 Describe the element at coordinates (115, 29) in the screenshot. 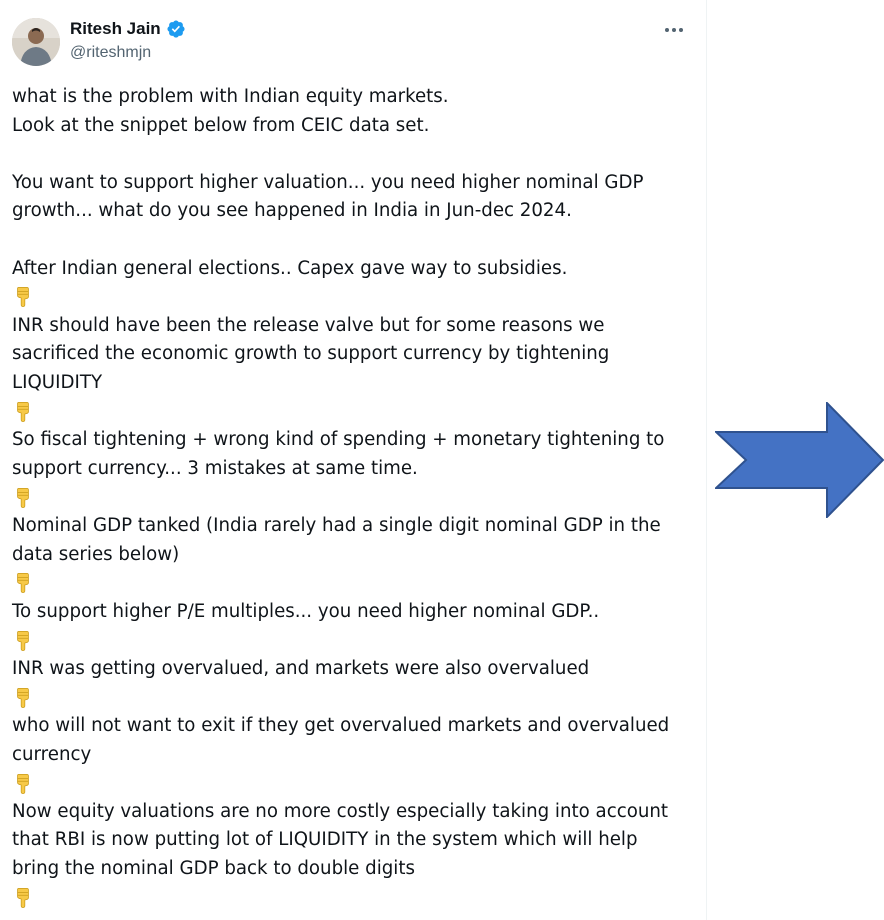

I see `author-name-text: Ritesh Jain` at that location.